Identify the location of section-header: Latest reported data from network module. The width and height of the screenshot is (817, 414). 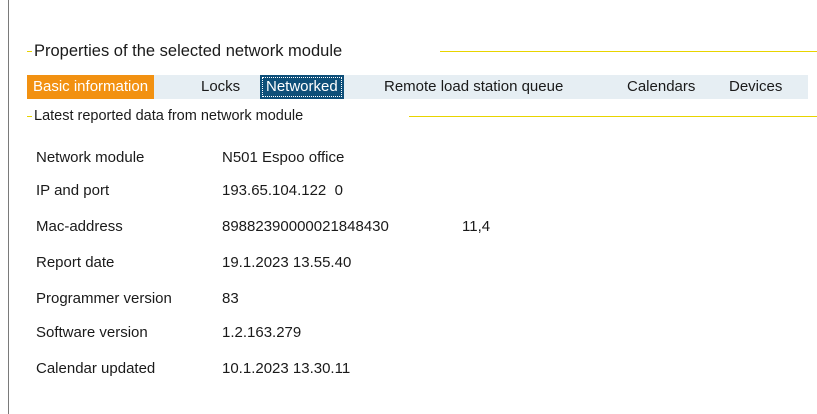
(165, 116).